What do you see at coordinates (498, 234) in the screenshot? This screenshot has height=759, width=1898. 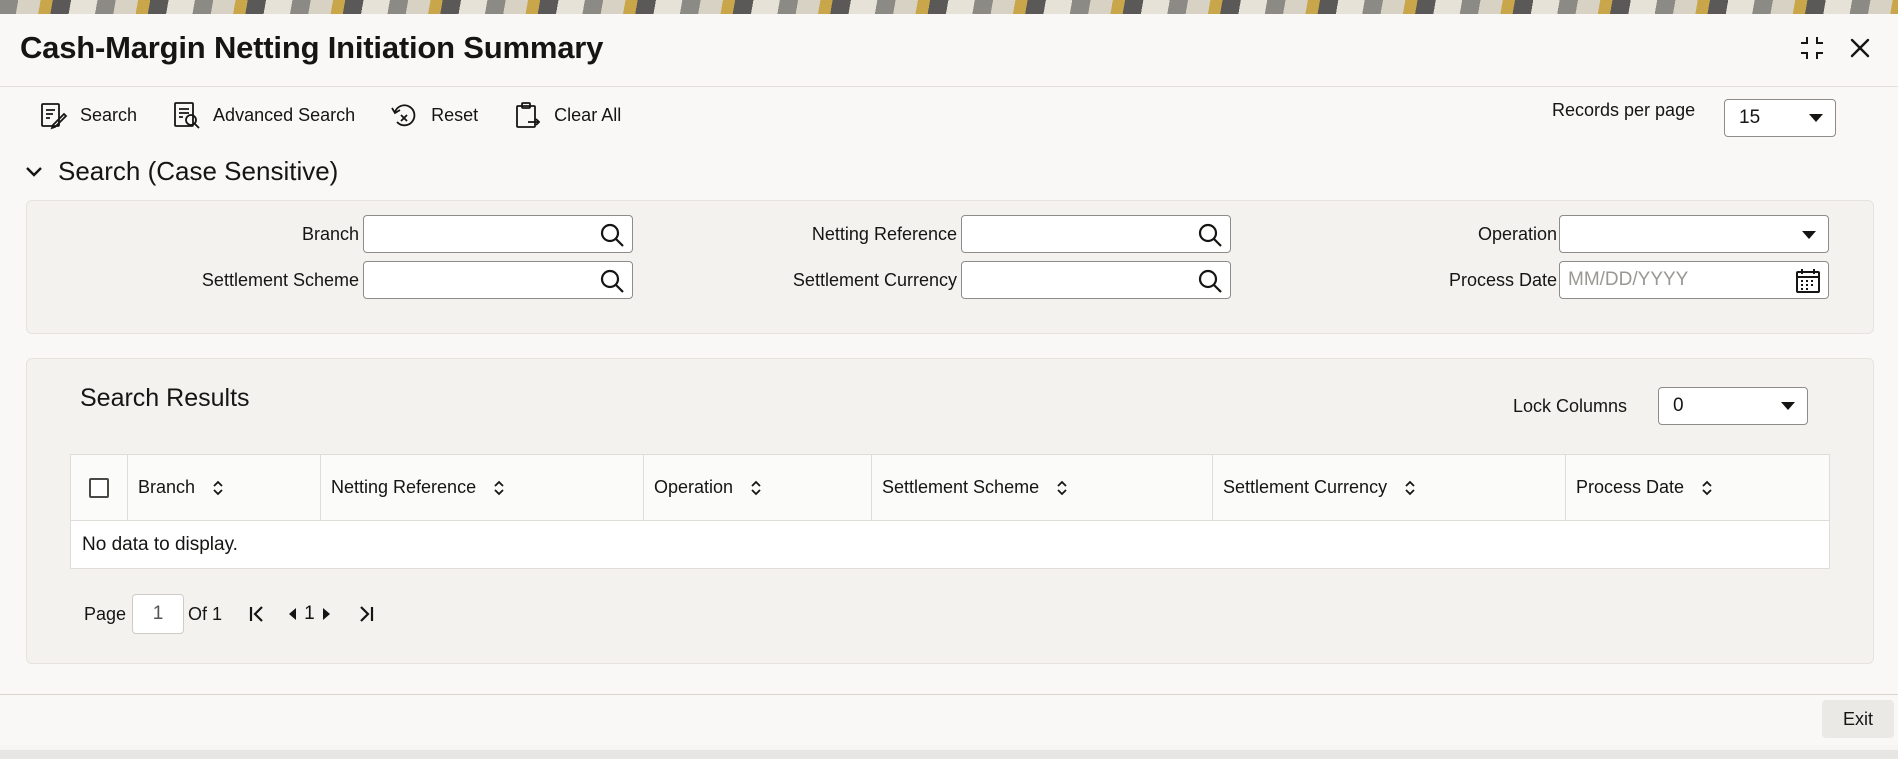 I see `branch-input` at bounding box center [498, 234].